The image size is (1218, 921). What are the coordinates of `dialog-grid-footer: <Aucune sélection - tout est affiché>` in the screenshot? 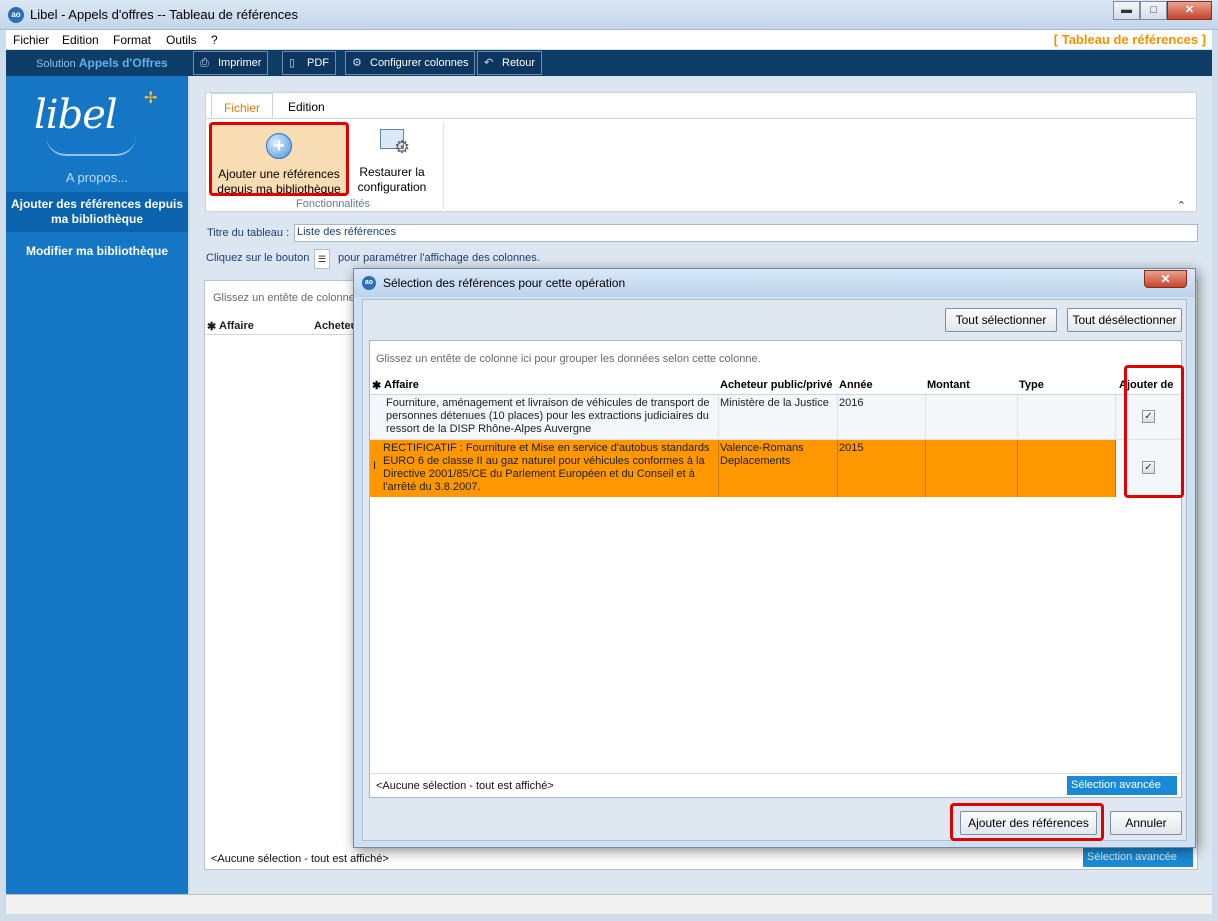 It's located at (775, 785).